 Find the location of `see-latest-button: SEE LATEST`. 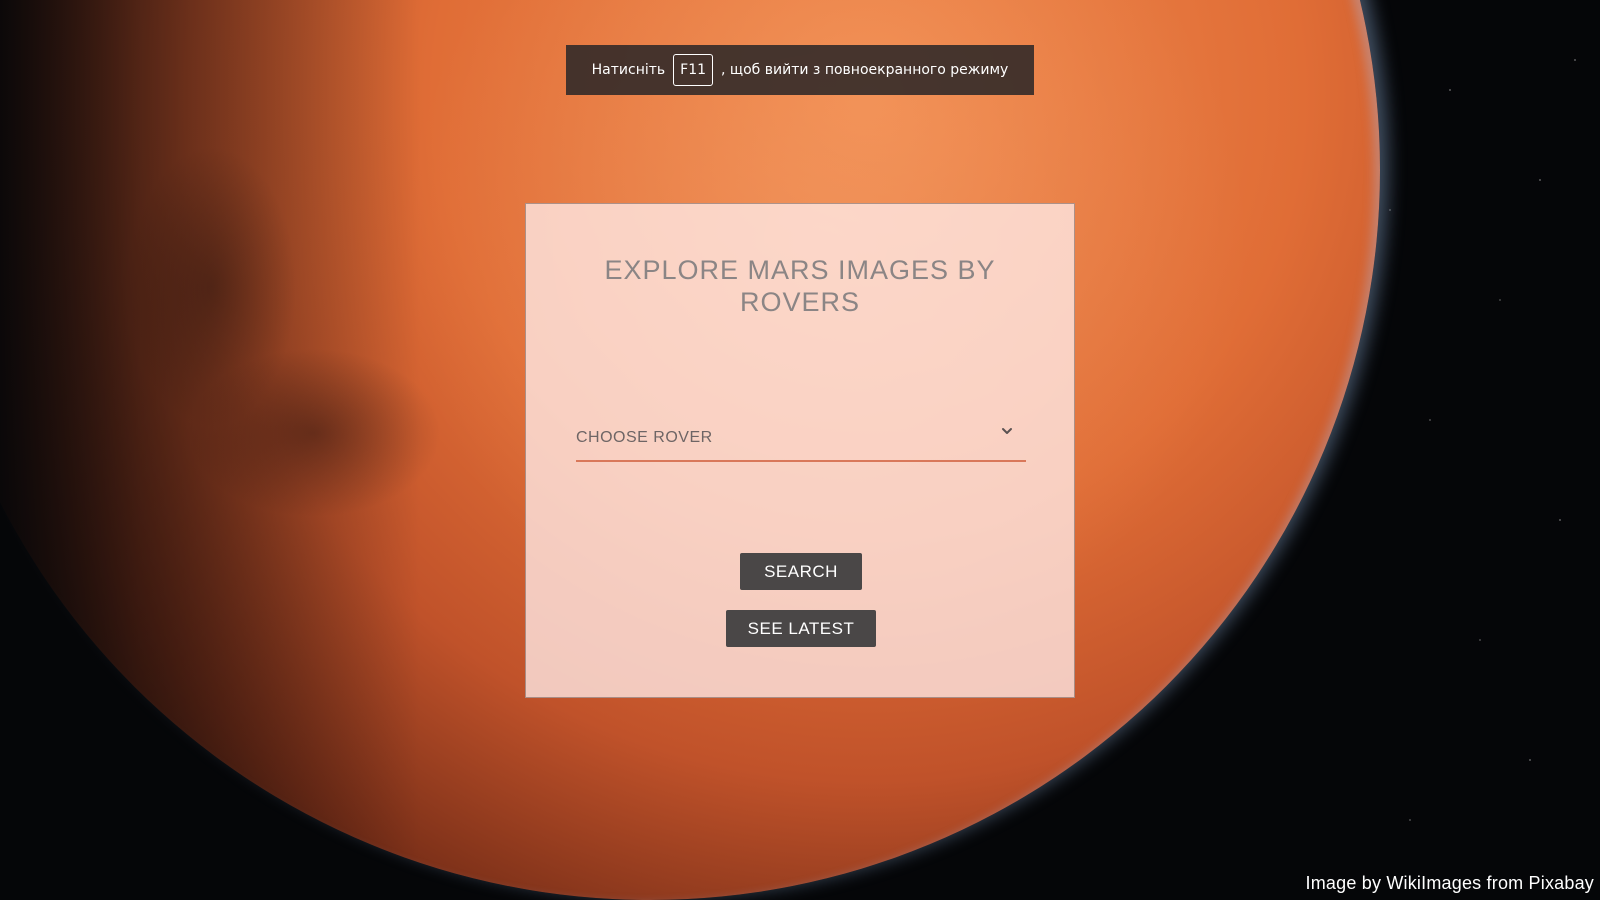

see-latest-button: SEE LATEST is located at coordinates (801, 628).